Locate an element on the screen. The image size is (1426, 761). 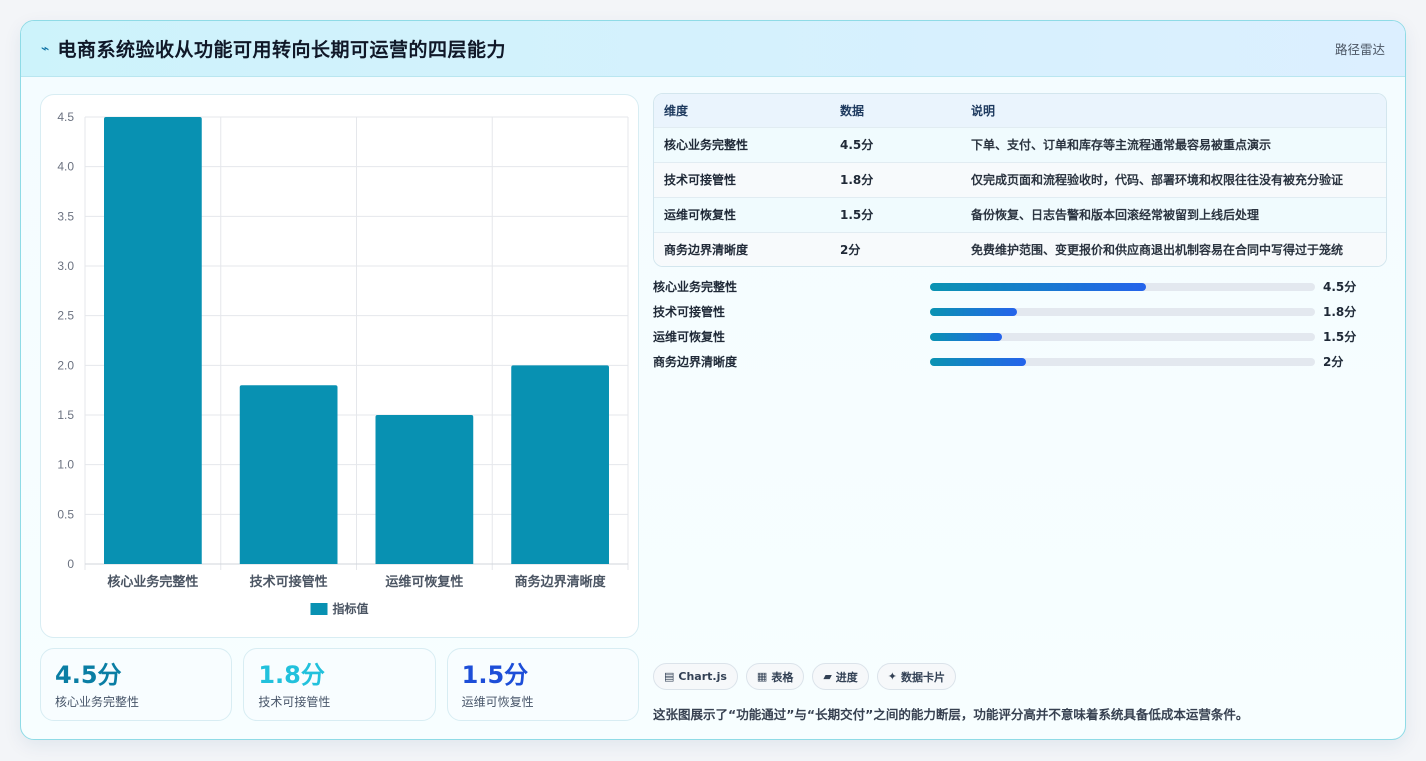
x-tick-label: 核心业务完整性 is located at coordinates (152, 582).